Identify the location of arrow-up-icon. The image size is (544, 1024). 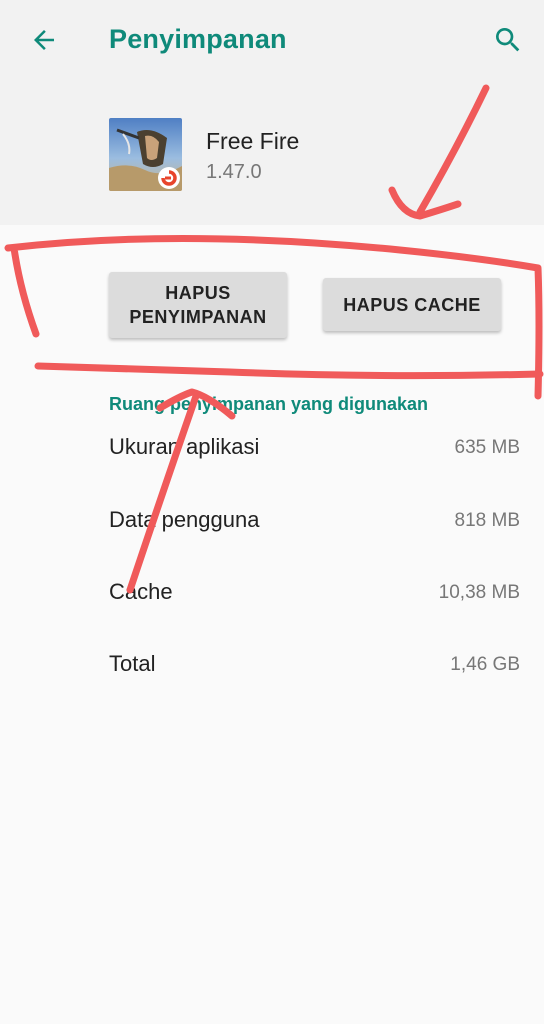
(181, 491).